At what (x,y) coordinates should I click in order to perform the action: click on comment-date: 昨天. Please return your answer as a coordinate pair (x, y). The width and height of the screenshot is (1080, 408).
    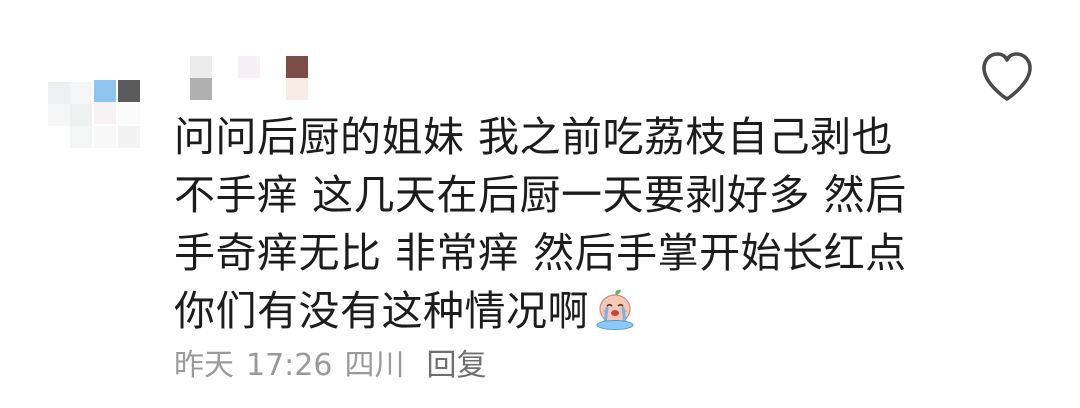
    Looking at the image, I should click on (204, 365).